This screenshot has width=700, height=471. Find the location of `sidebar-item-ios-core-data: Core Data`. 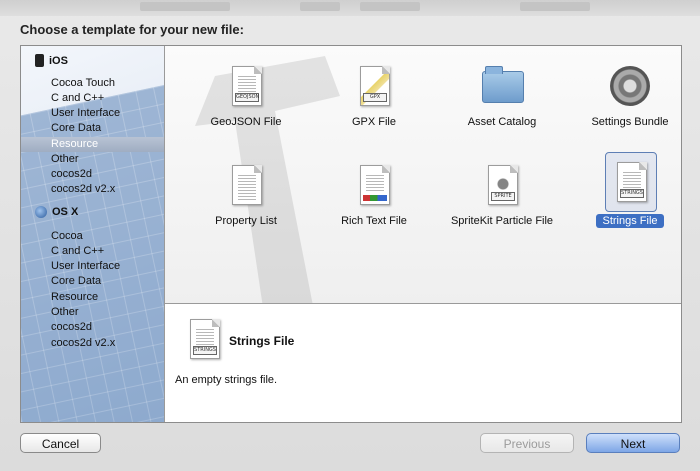

sidebar-item-ios-core-data: Core Data is located at coordinates (92, 128).